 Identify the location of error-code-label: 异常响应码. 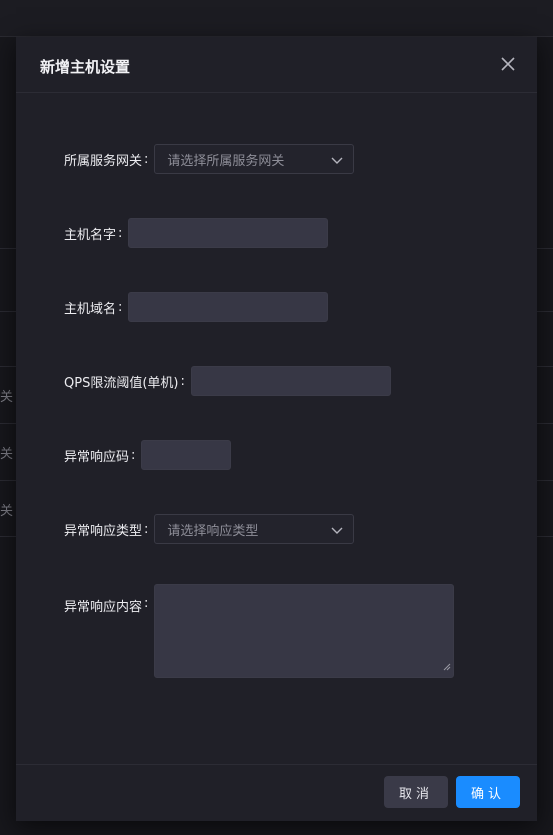
(97, 457).